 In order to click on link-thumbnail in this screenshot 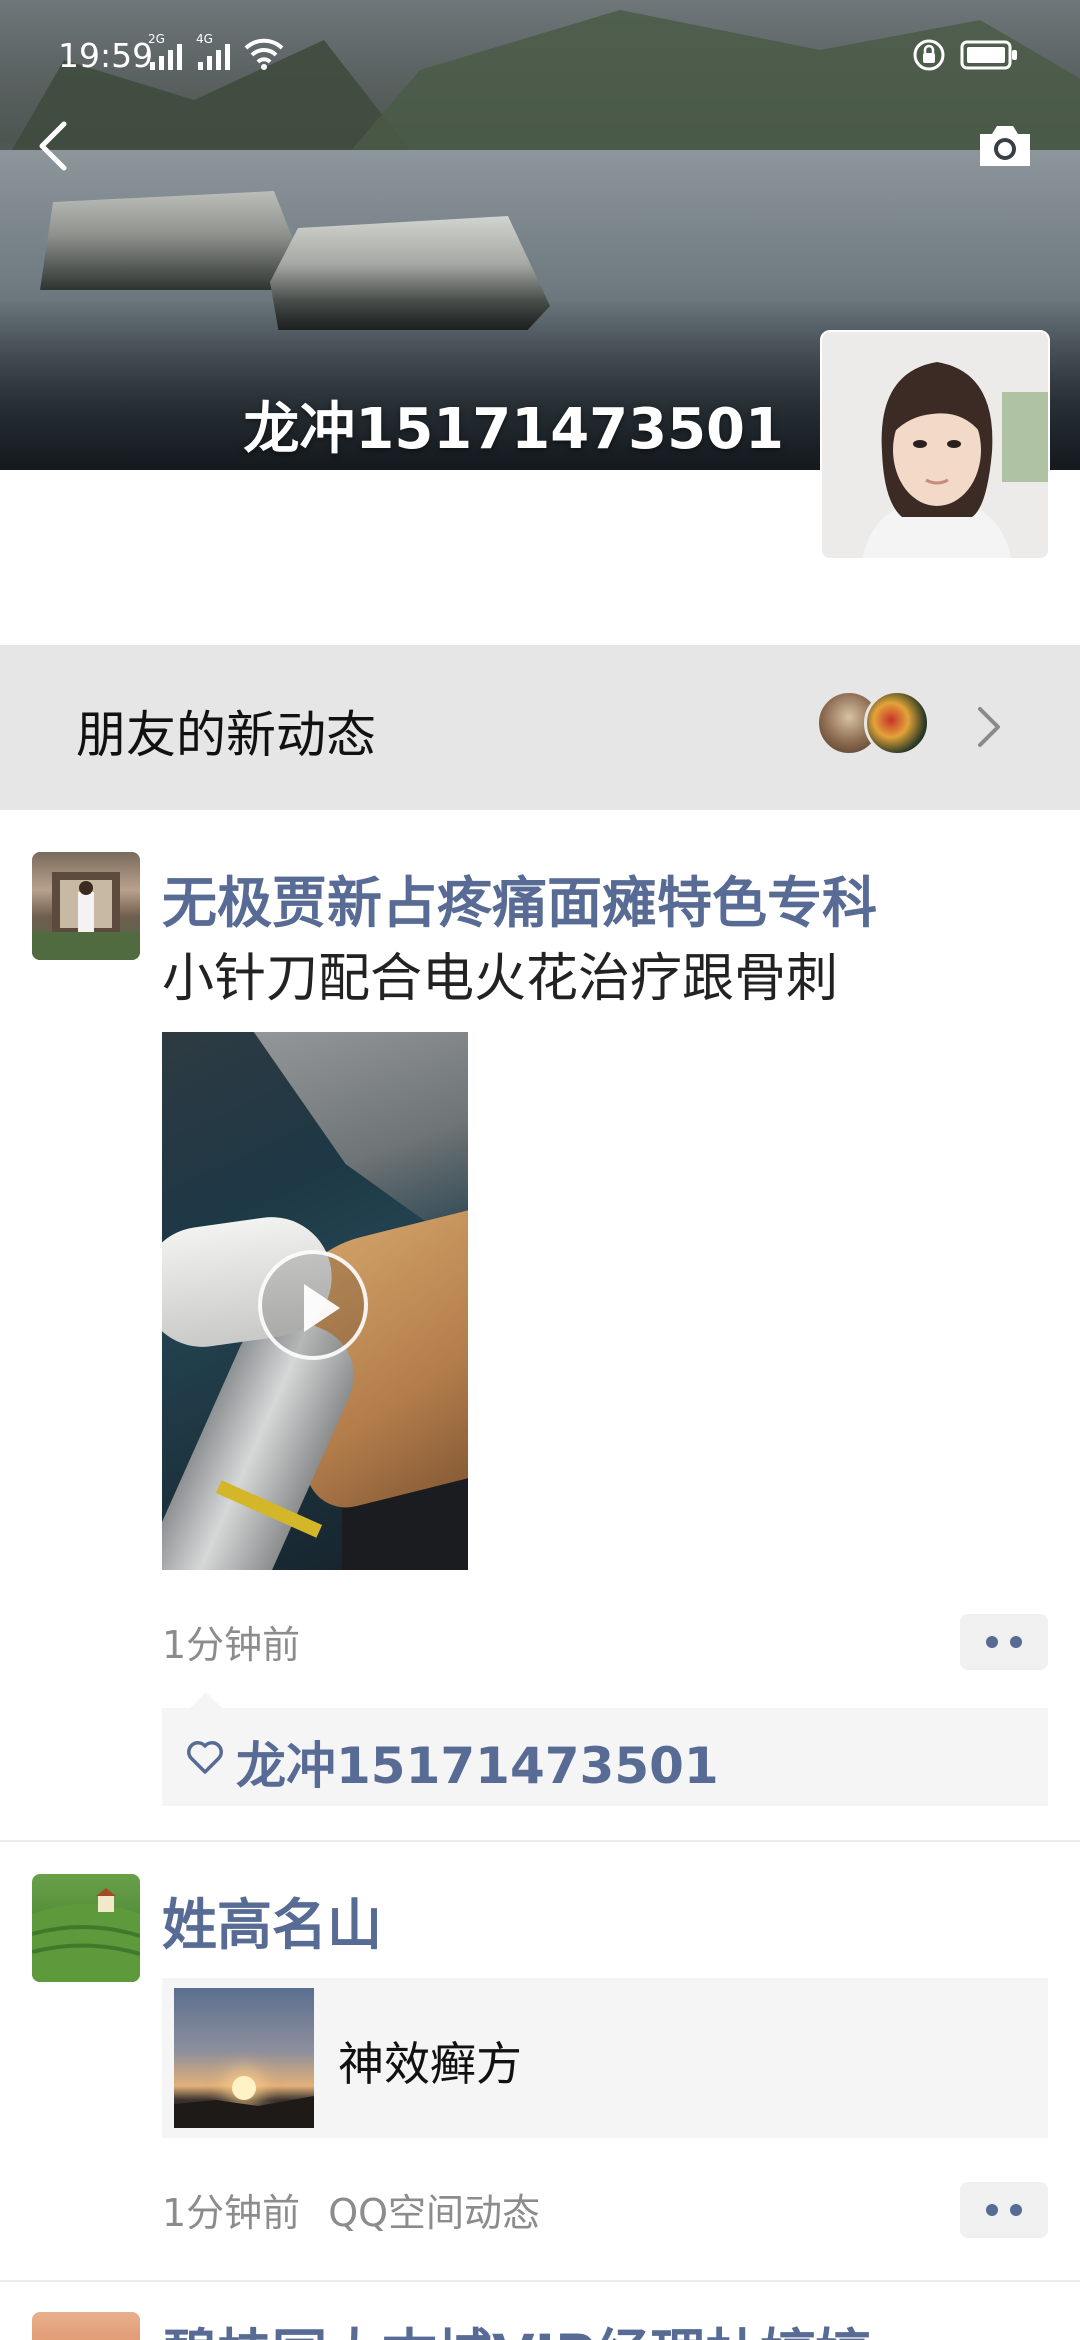, I will do `click(244, 2058)`.